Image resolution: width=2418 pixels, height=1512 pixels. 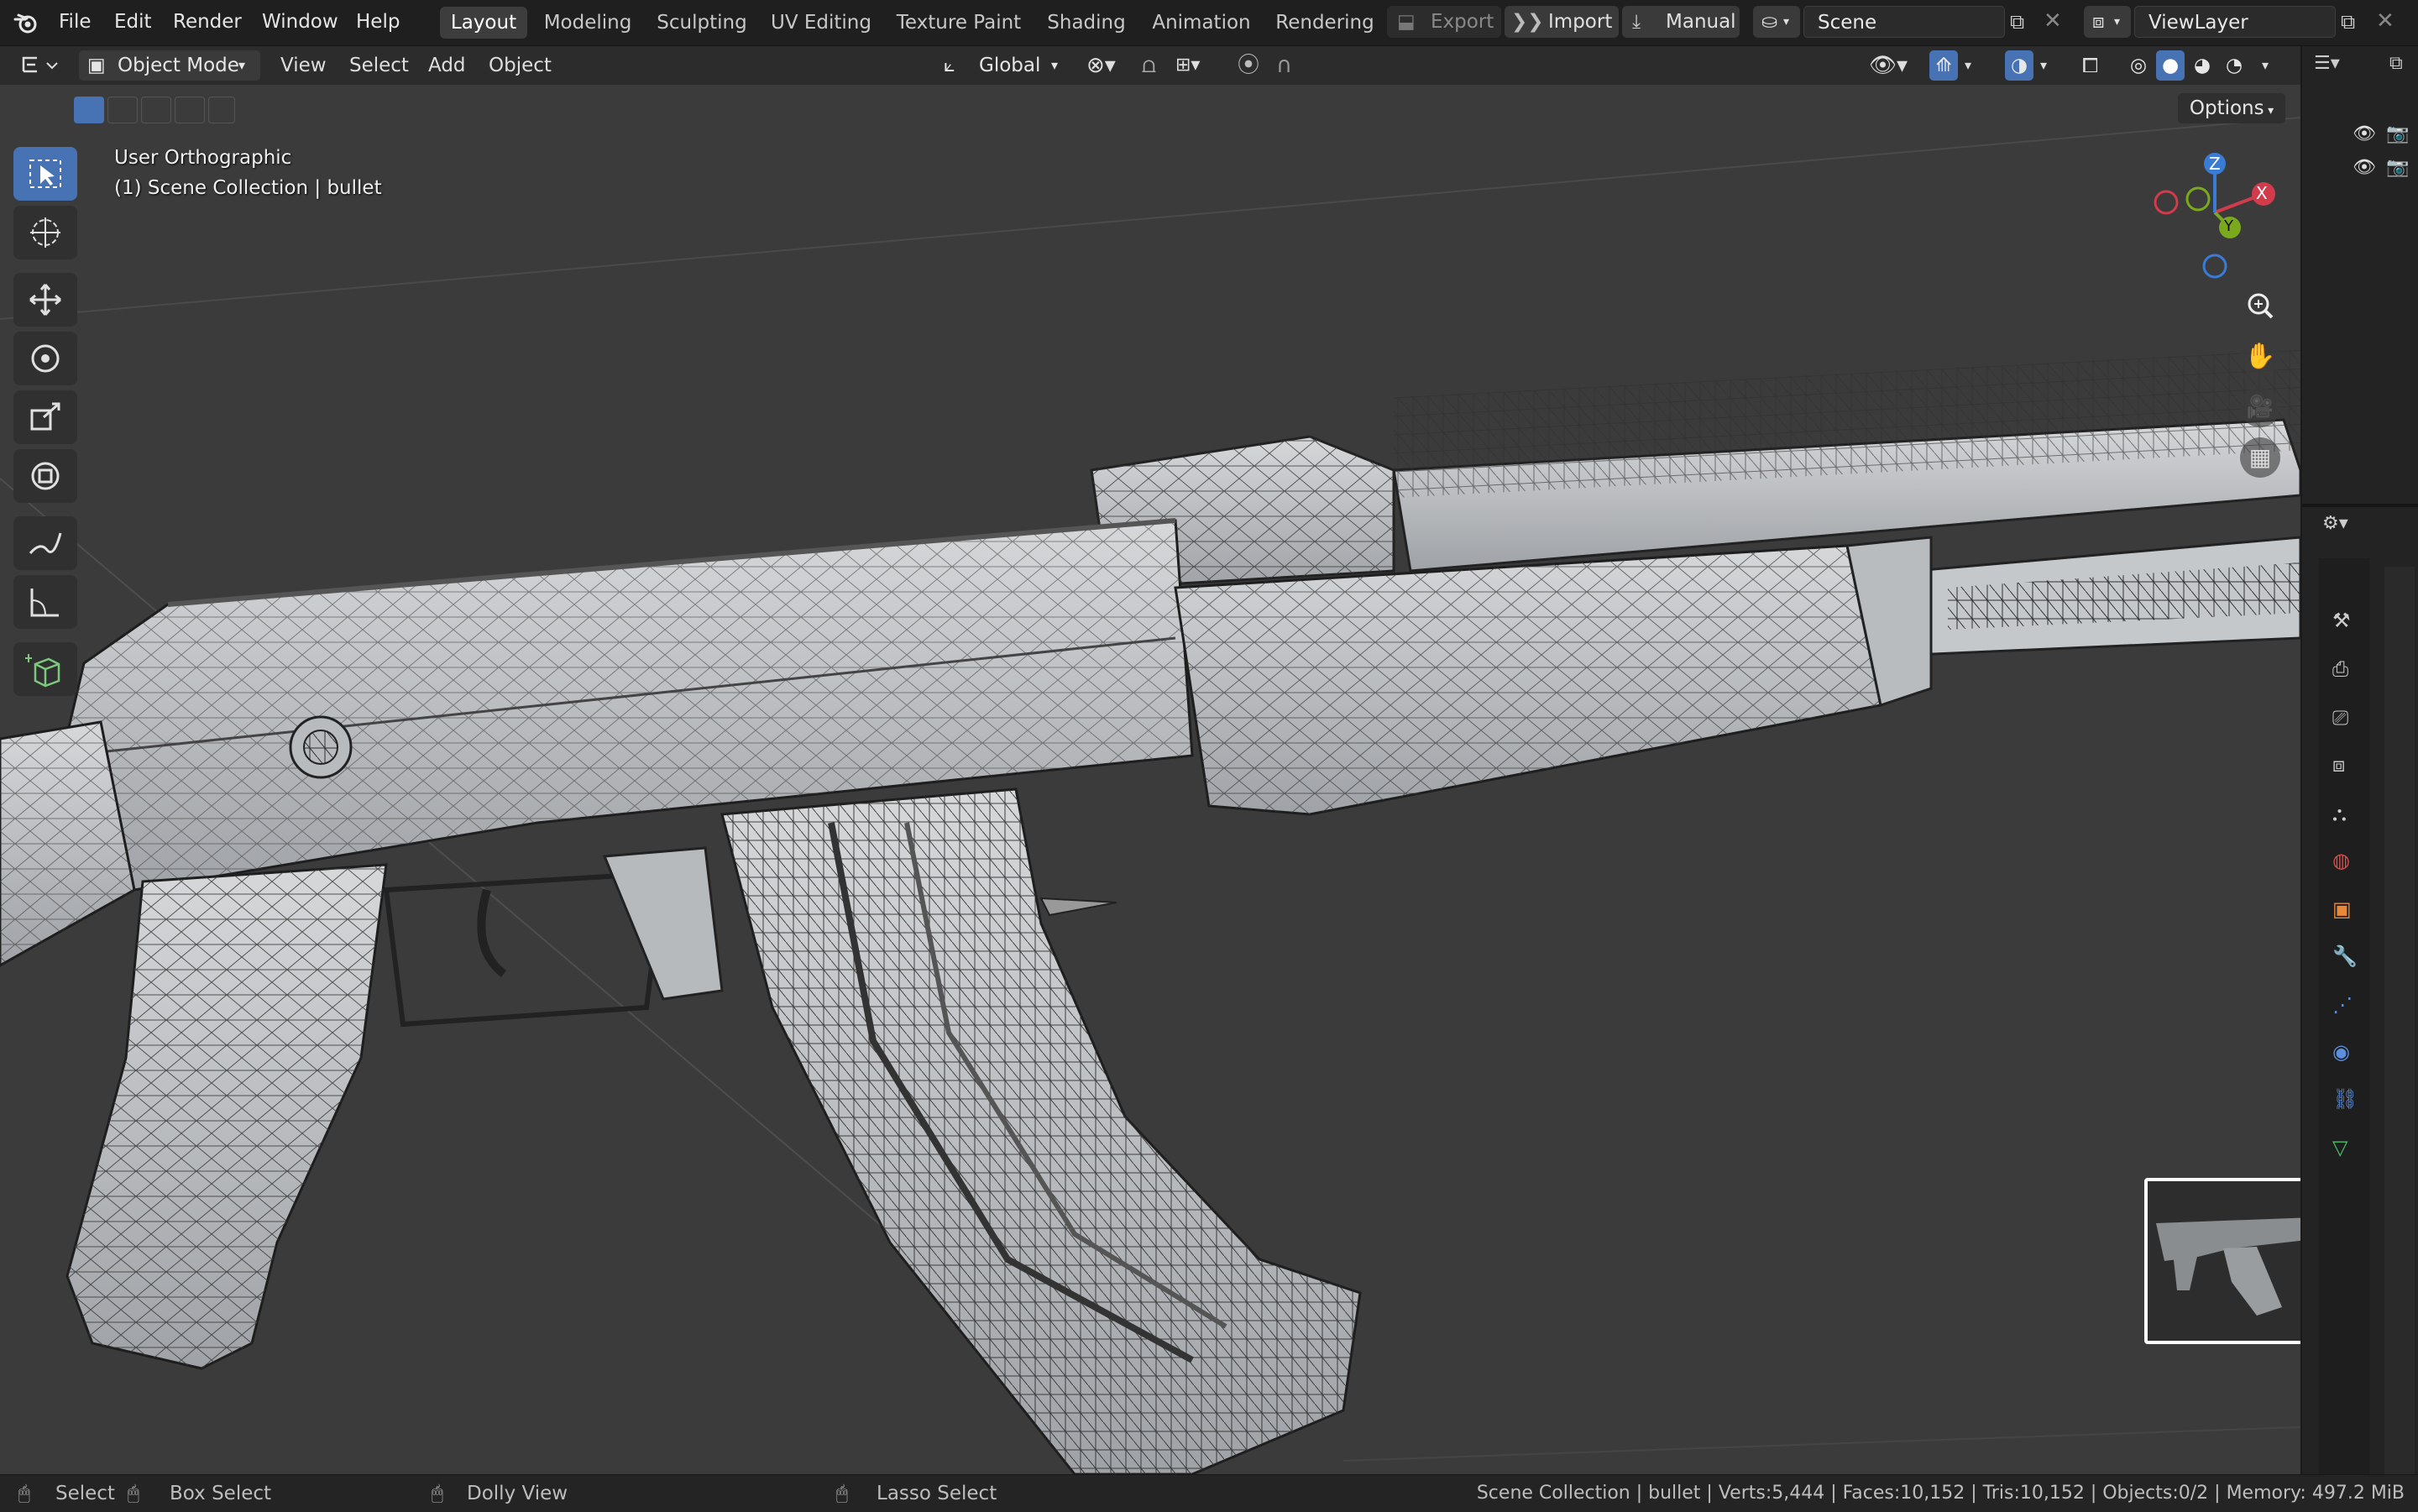 What do you see at coordinates (169, 65) in the screenshot?
I see `mode-selector: ▣ Object Mode ▾` at bounding box center [169, 65].